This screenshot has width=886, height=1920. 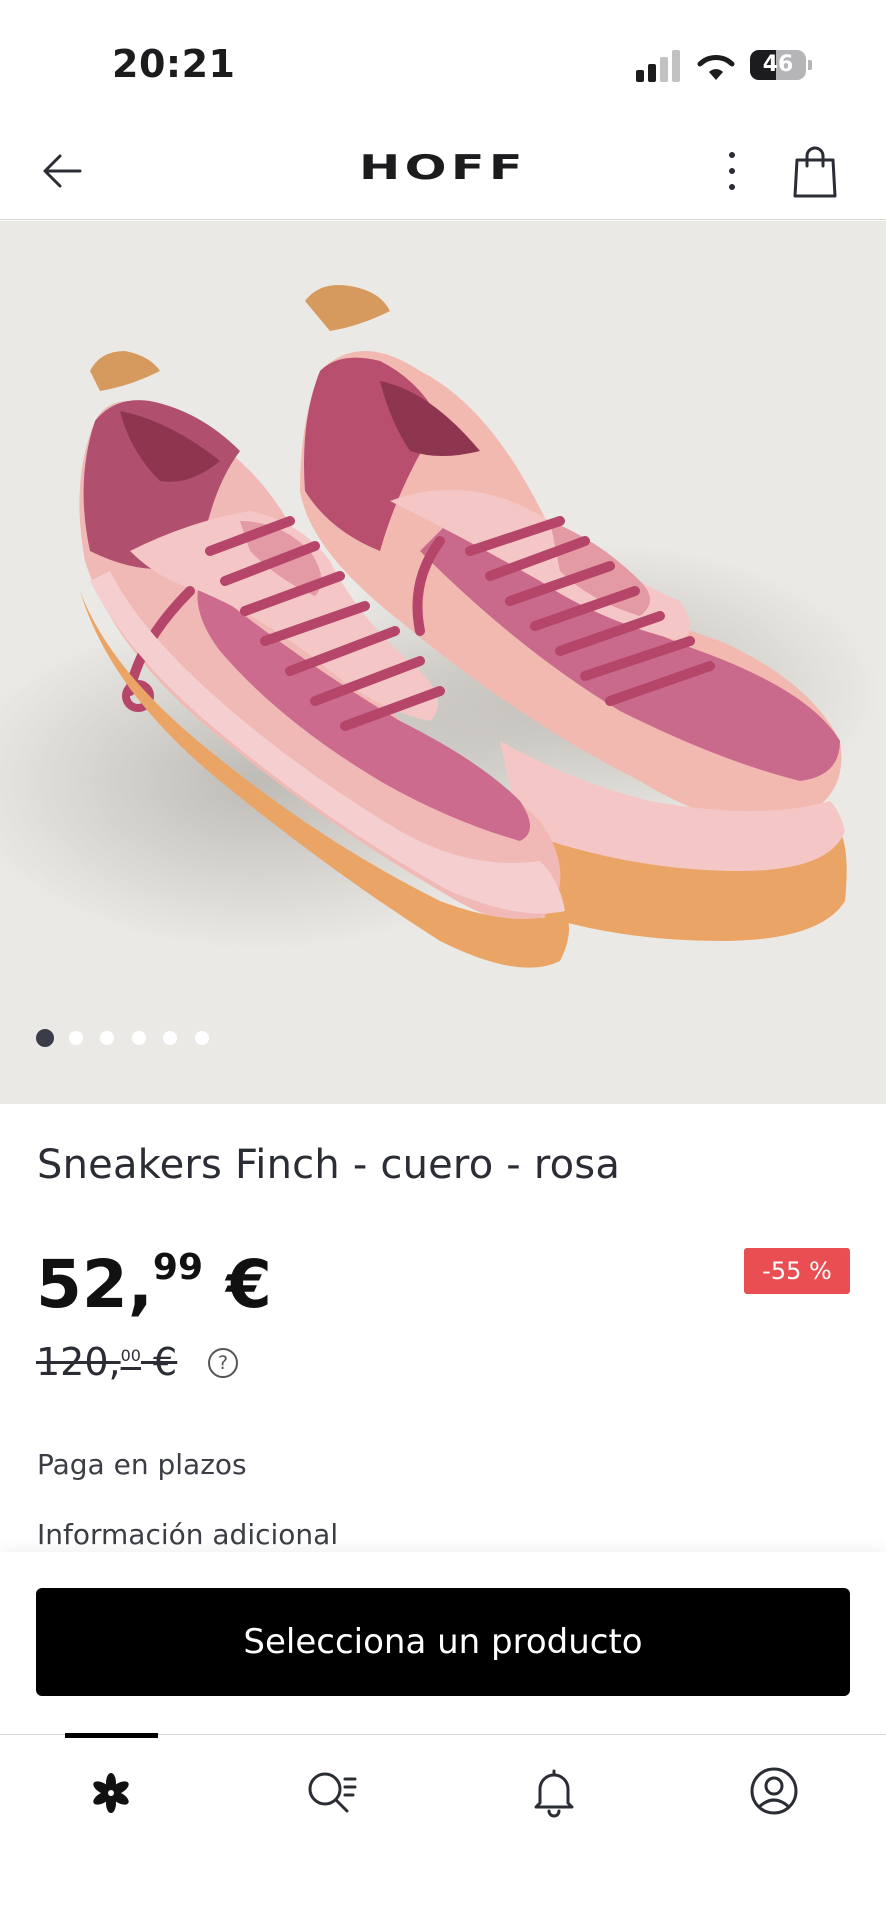 I want to click on top-header: HOFF, so click(x=443, y=170).